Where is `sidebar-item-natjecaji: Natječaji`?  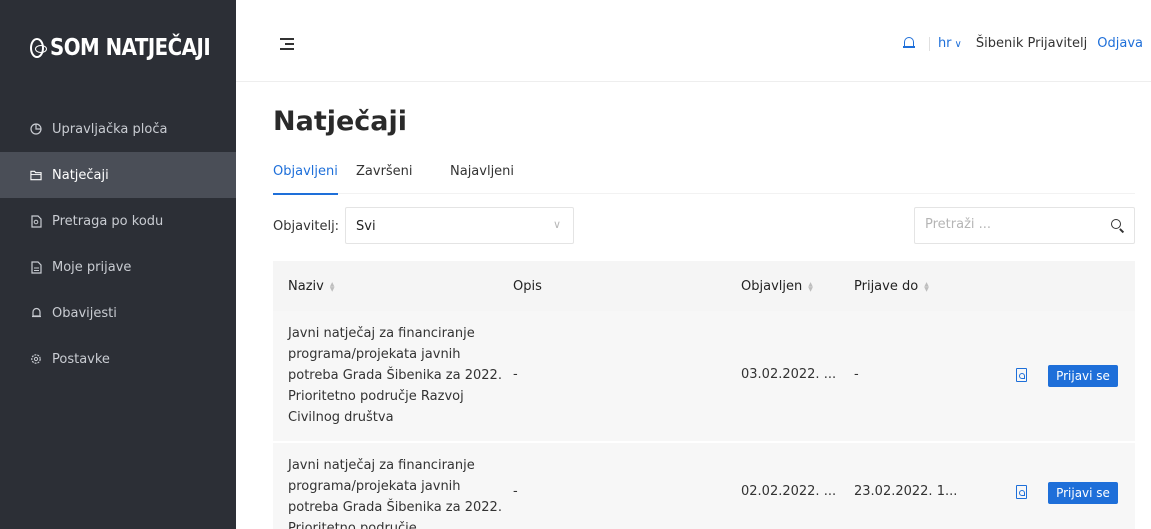 sidebar-item-natjecaji: Natječaji is located at coordinates (118, 175).